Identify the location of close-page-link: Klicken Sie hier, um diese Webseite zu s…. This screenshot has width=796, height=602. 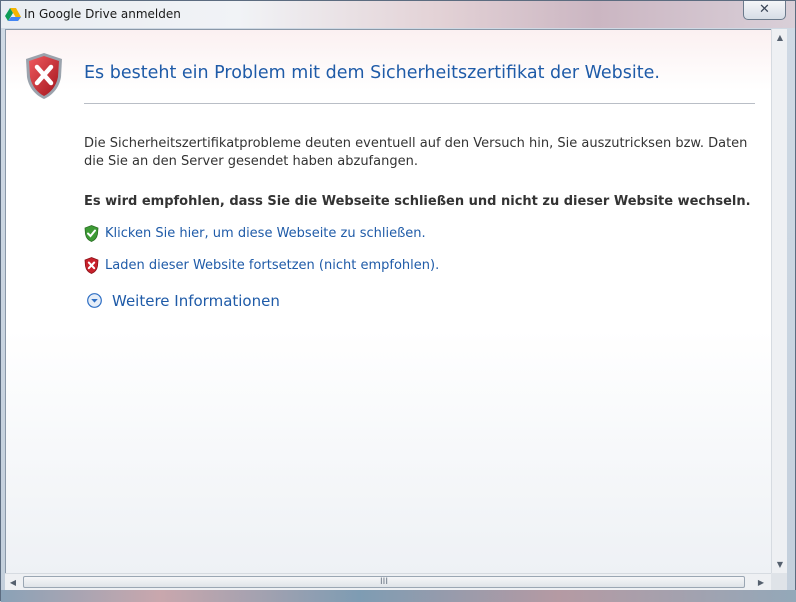
(265, 233).